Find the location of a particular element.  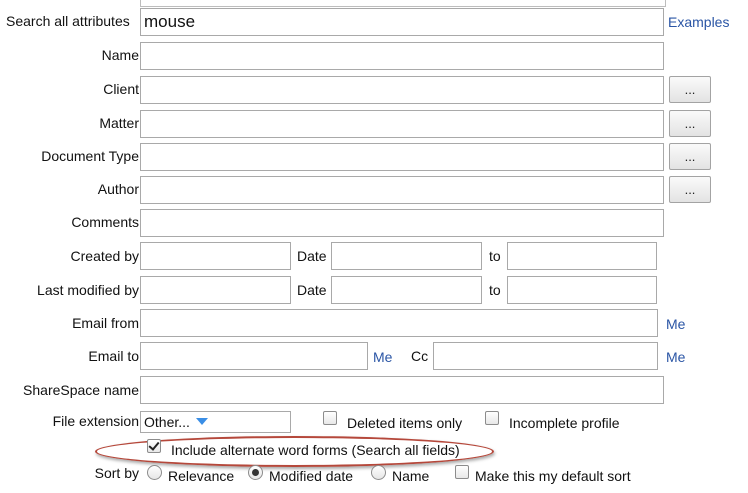

form-panel-top-border is located at coordinates (403, 3).